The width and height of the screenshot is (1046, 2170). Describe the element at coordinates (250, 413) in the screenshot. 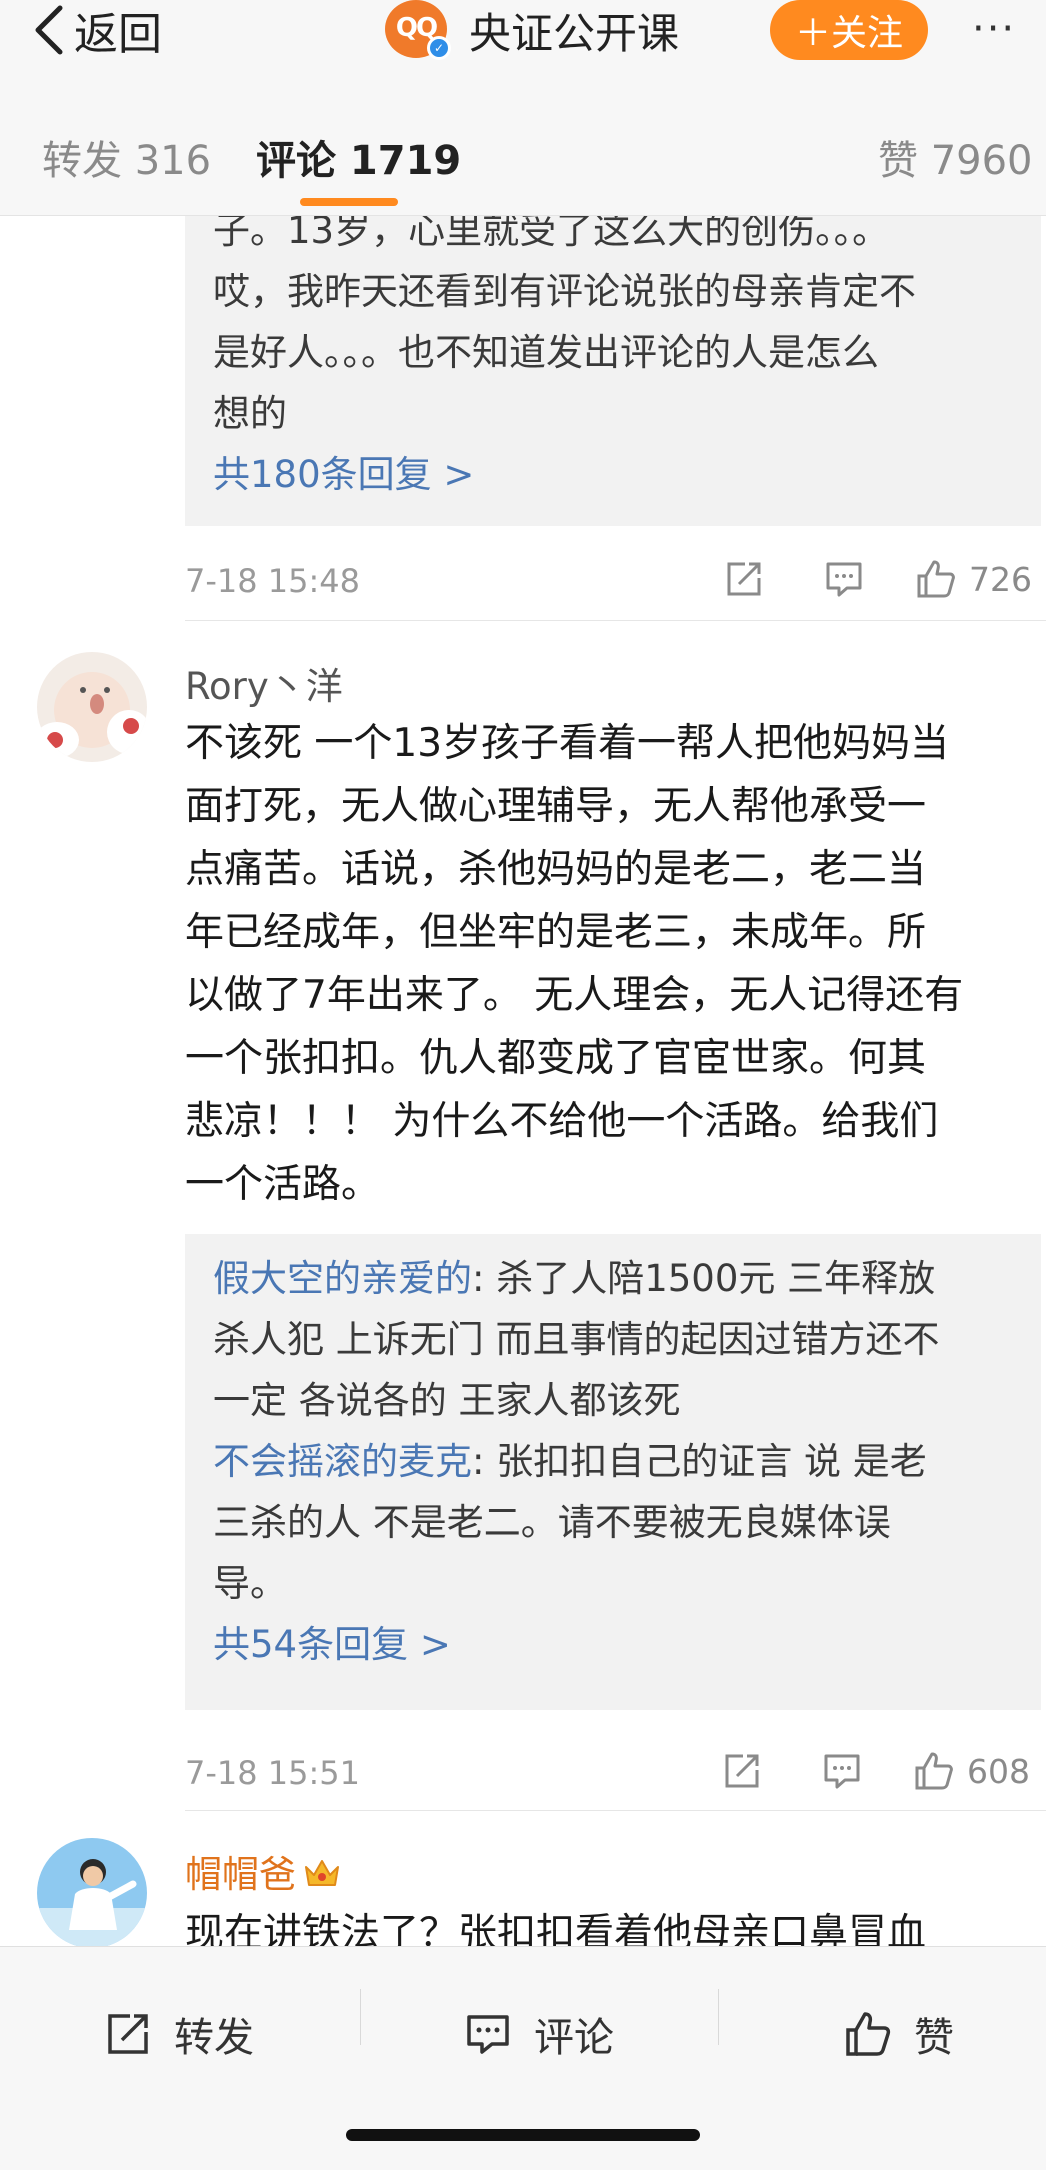

I see `reply-text: 想的` at that location.